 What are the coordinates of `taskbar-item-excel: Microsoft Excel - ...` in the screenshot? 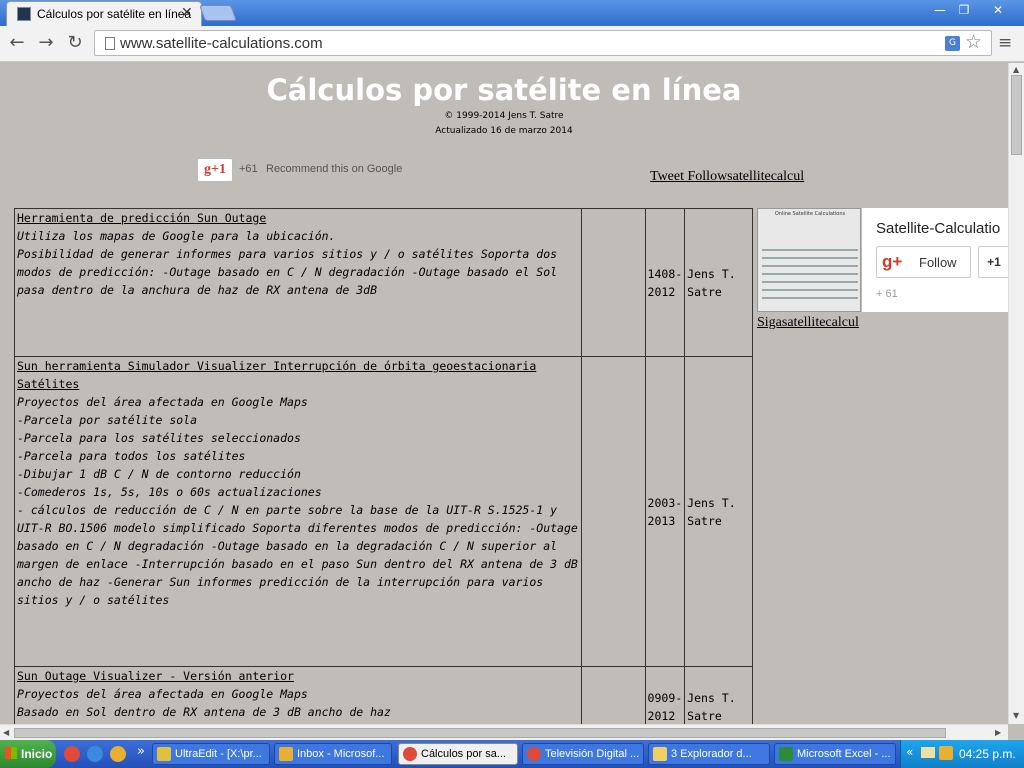 It's located at (835, 754).